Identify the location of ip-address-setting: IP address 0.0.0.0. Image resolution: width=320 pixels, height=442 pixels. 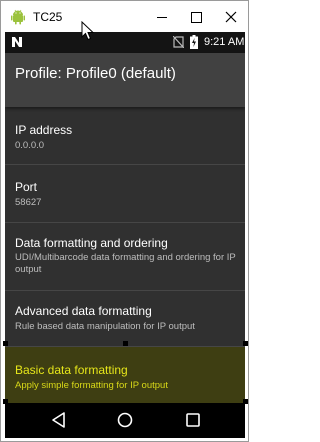
(125, 136).